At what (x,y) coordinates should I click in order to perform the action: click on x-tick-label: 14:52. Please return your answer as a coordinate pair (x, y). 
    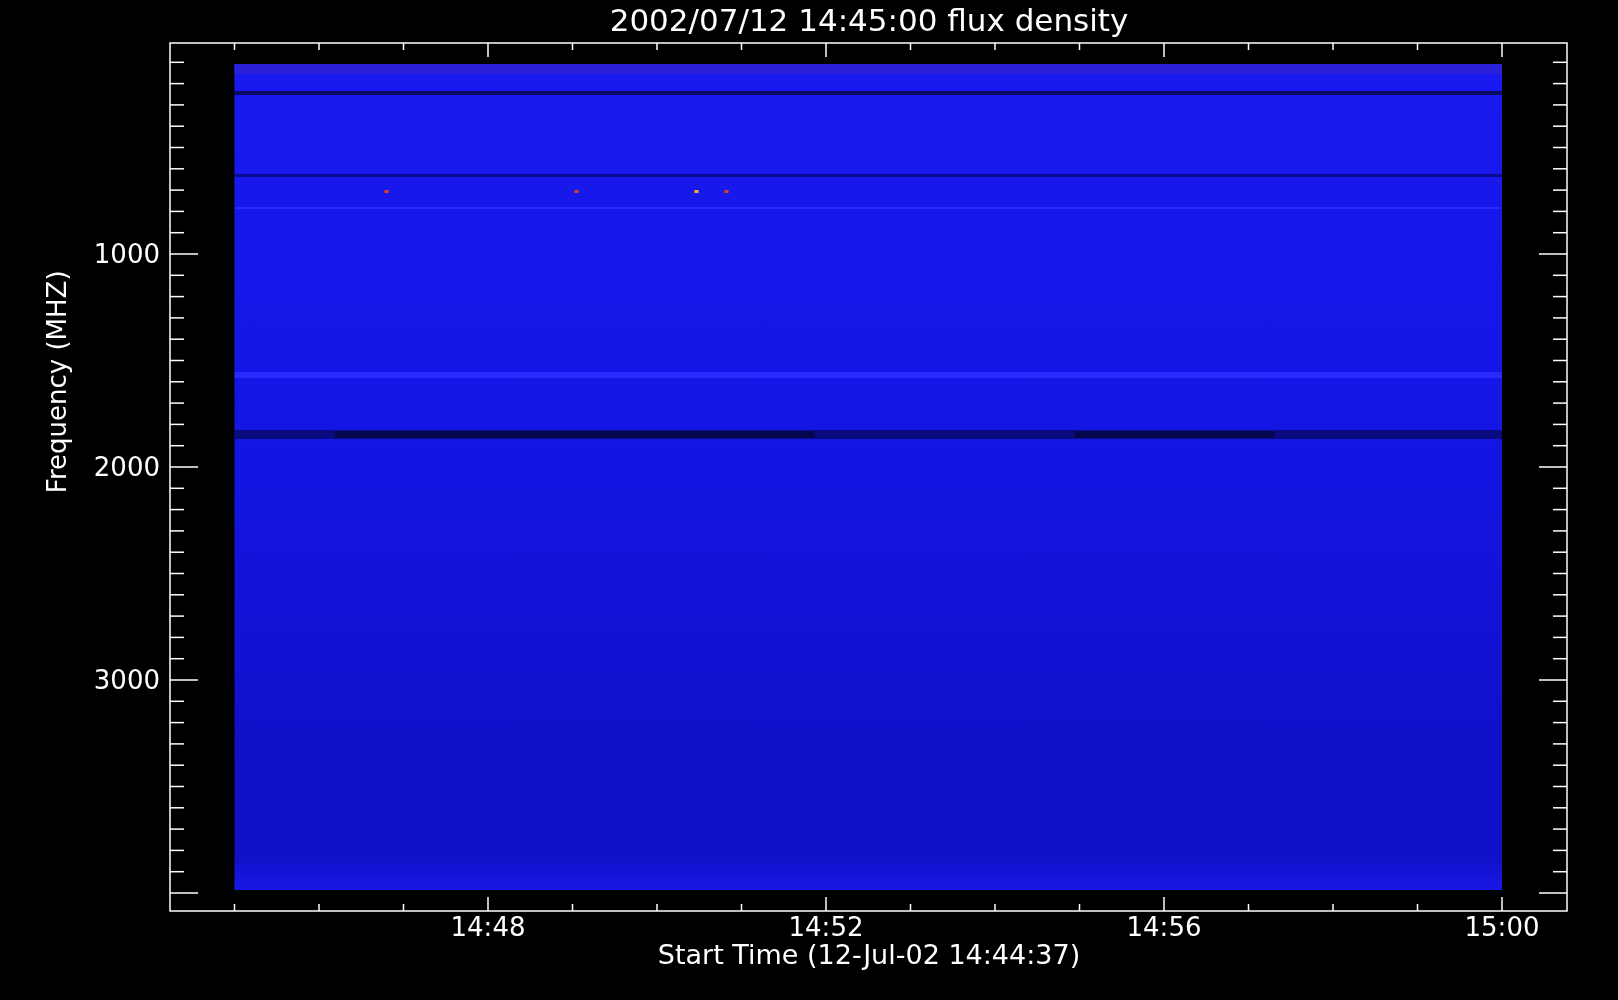
    Looking at the image, I should click on (826, 927).